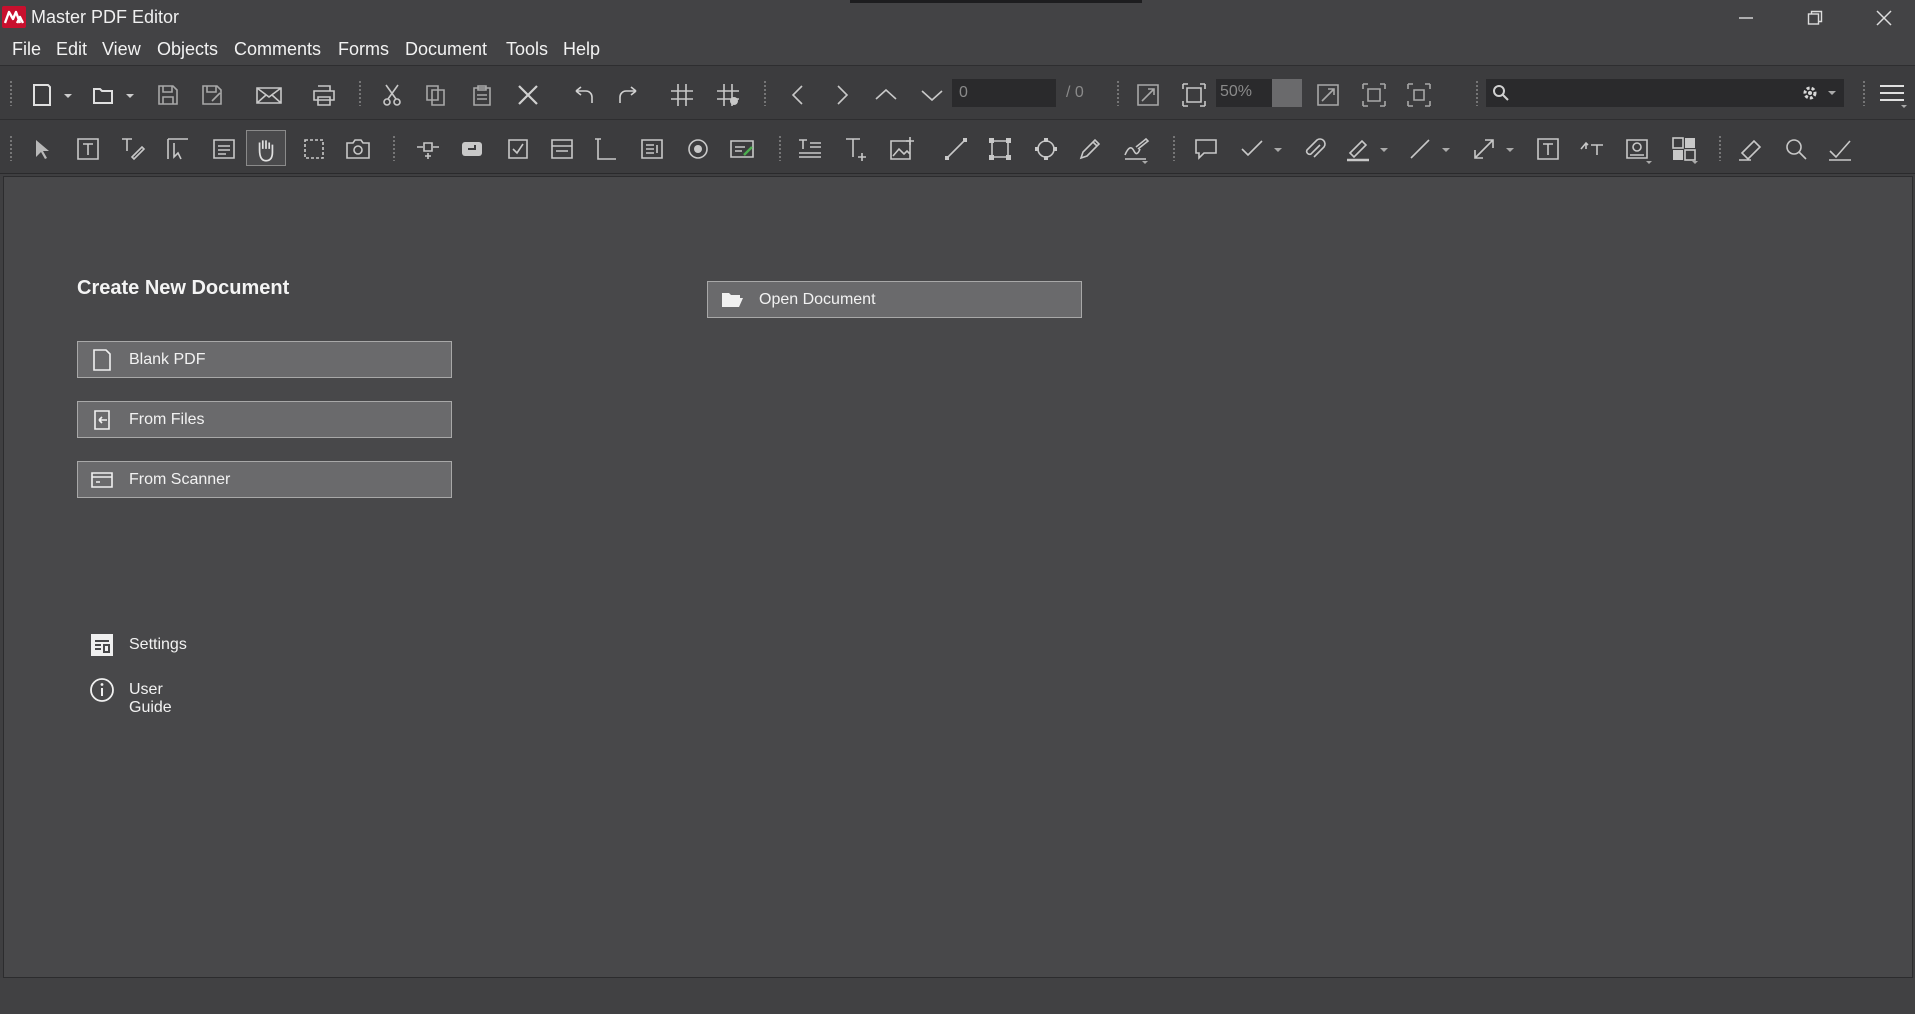 The image size is (1915, 1014). What do you see at coordinates (130, 147) in the screenshot?
I see `edit-text-icon` at bounding box center [130, 147].